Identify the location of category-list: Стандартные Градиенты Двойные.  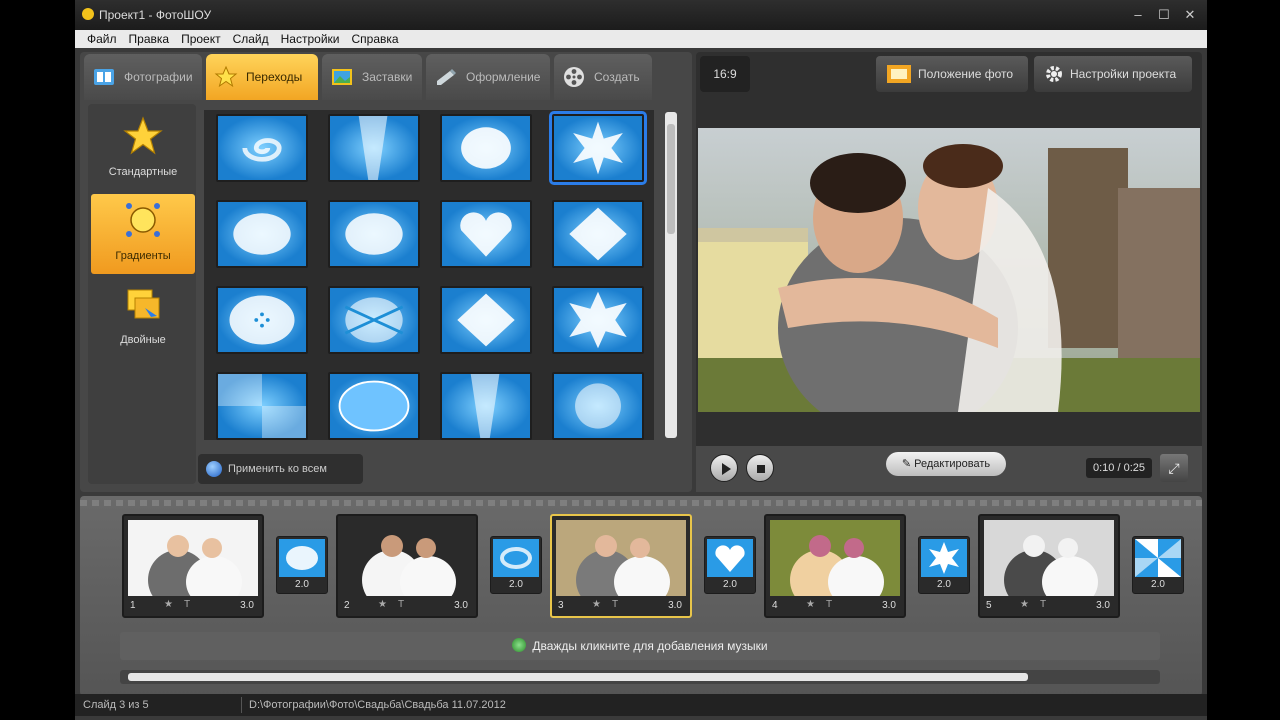
(142, 294).